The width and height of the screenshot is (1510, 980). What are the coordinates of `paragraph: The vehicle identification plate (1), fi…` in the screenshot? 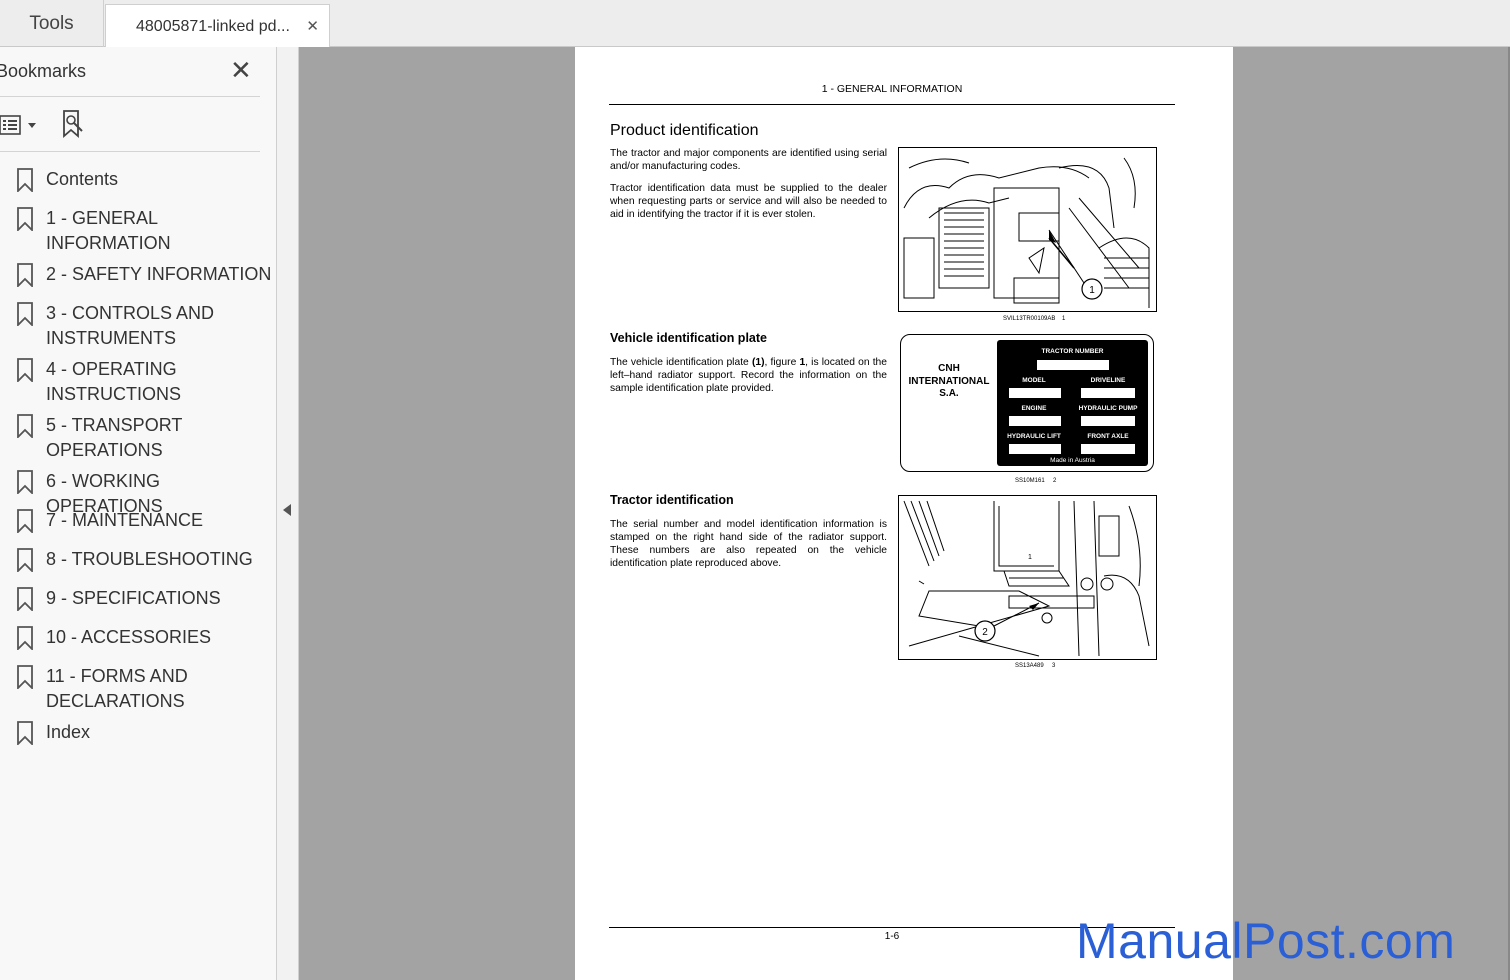 It's located at (748, 375).